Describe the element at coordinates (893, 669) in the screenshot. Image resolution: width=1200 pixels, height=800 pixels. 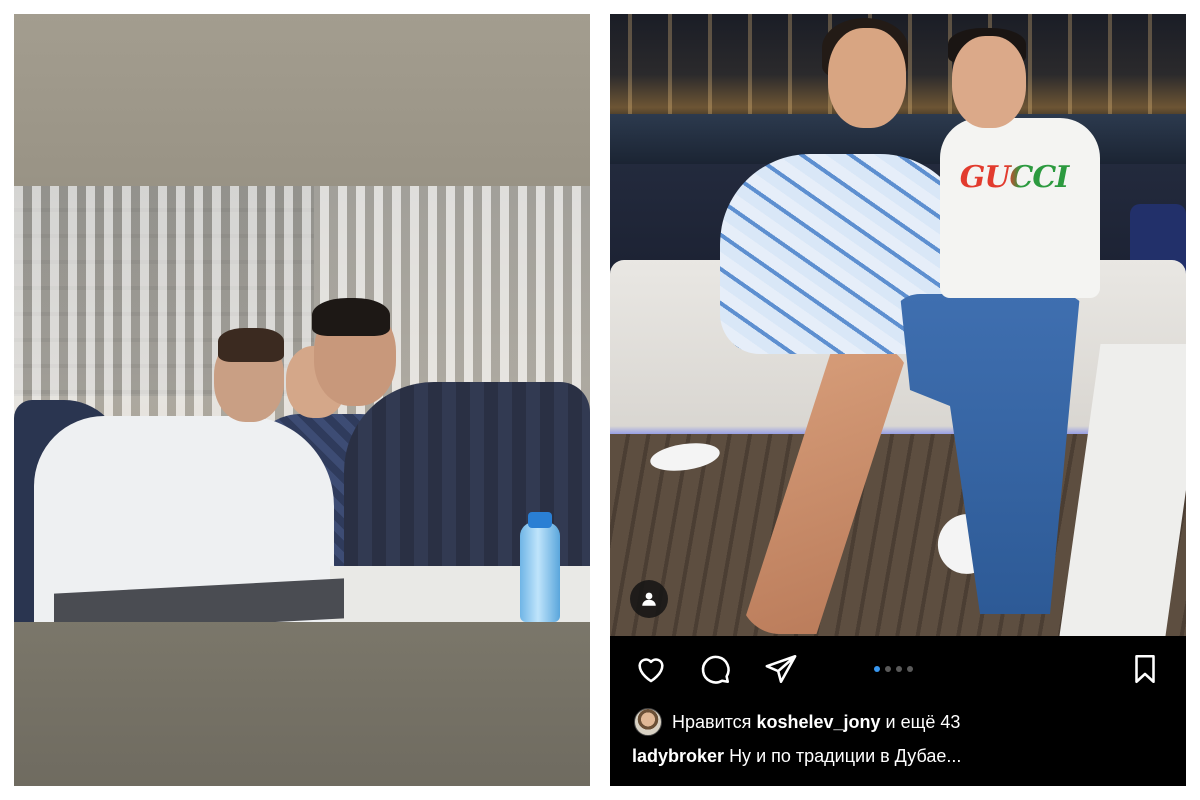
I see `carousel-indicator` at that location.